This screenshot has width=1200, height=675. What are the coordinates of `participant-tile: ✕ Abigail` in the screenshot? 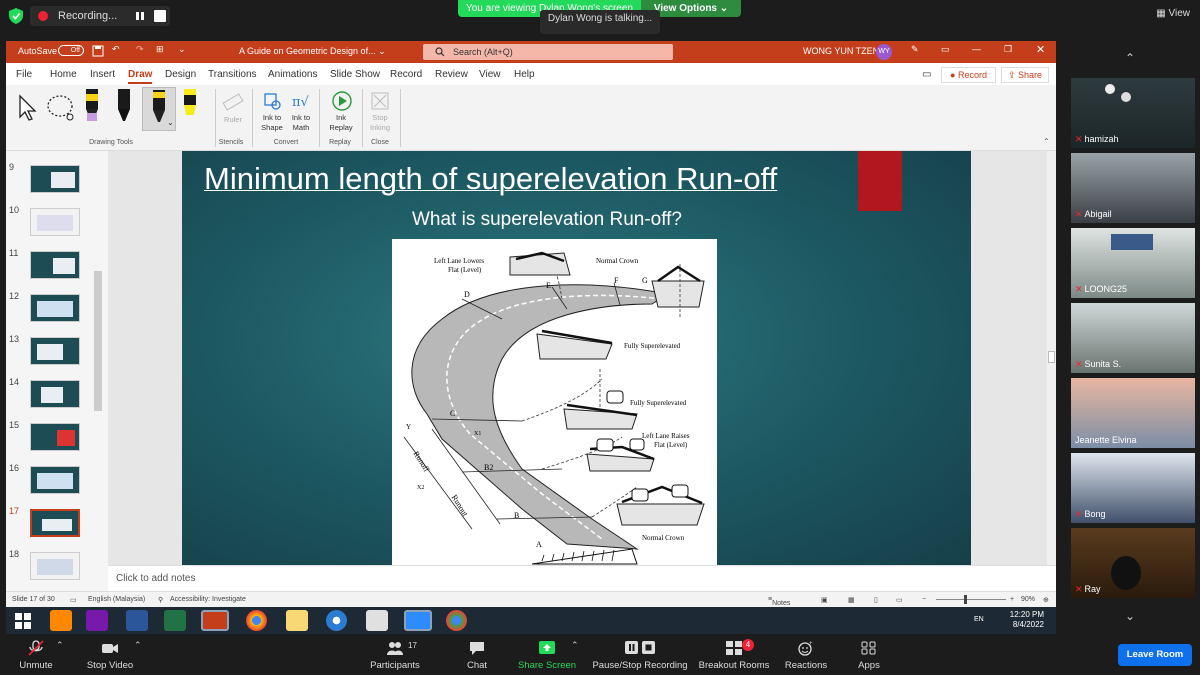 It's located at (1133, 188).